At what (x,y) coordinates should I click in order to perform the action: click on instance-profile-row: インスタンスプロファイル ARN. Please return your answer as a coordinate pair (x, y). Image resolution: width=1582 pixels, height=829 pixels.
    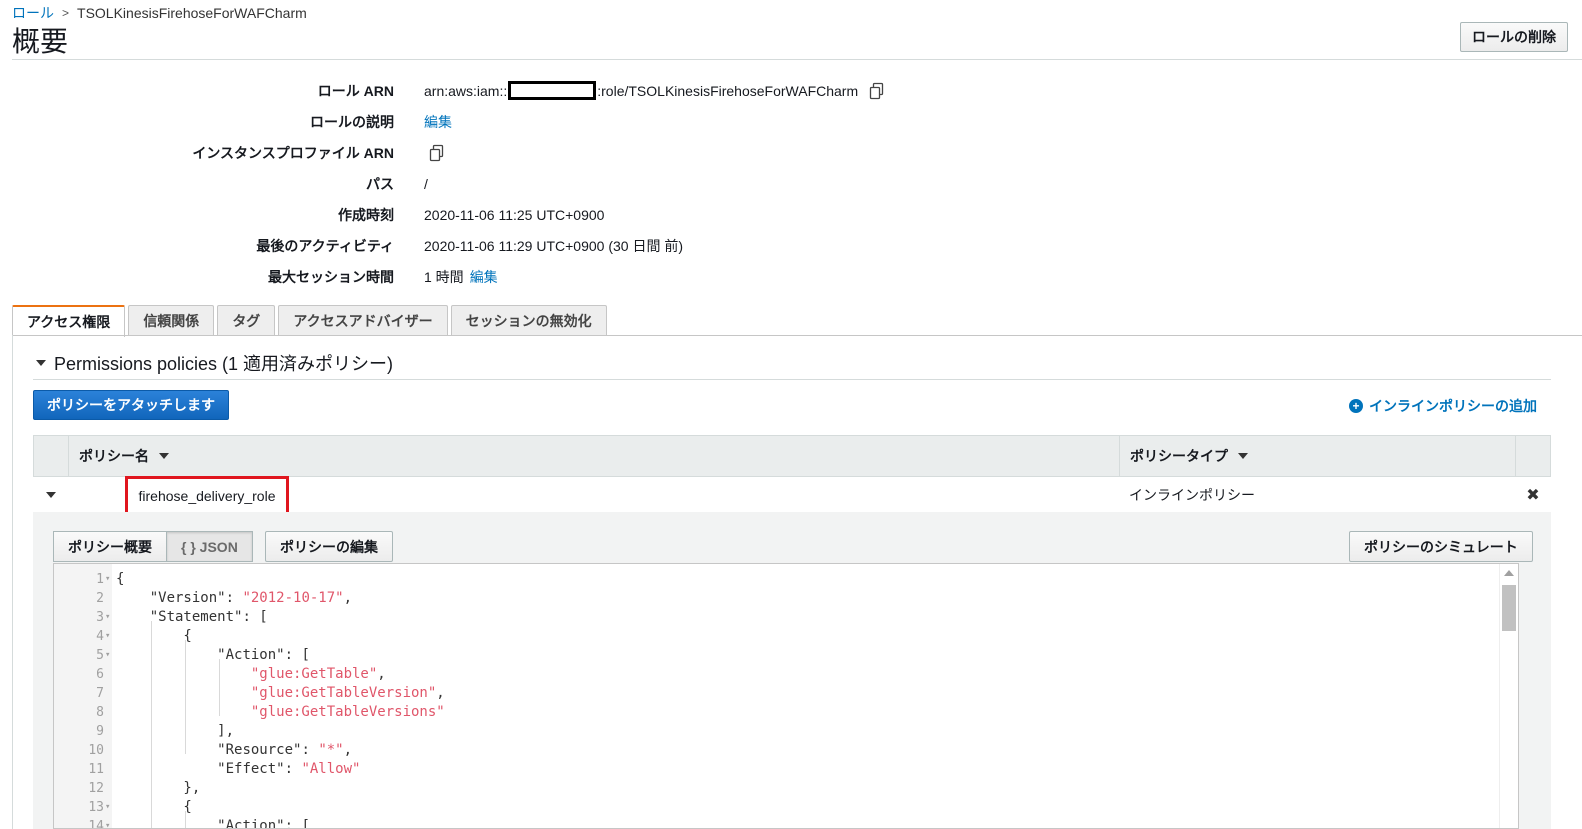
    Looking at the image, I should click on (450, 152).